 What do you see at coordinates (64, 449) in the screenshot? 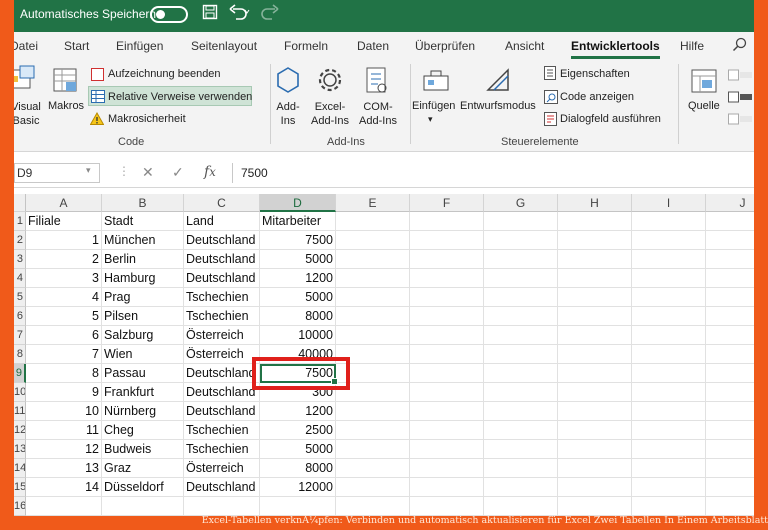
I see `table-cell: 12` at bounding box center [64, 449].